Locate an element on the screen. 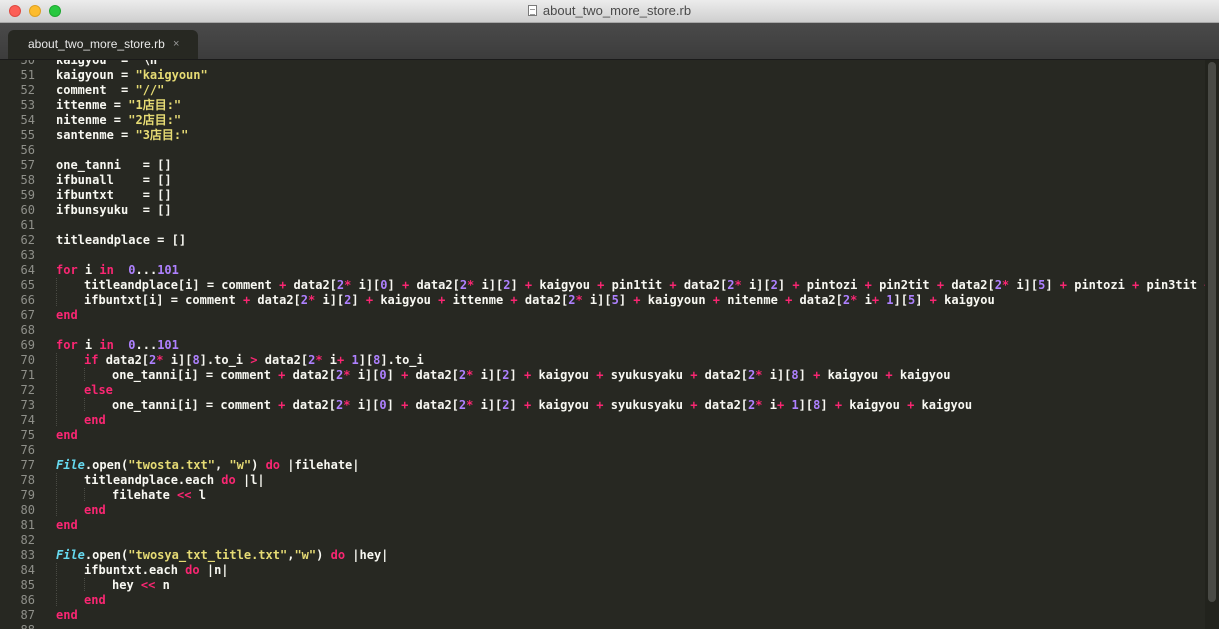  code-line: 87 end is located at coordinates (602, 615).